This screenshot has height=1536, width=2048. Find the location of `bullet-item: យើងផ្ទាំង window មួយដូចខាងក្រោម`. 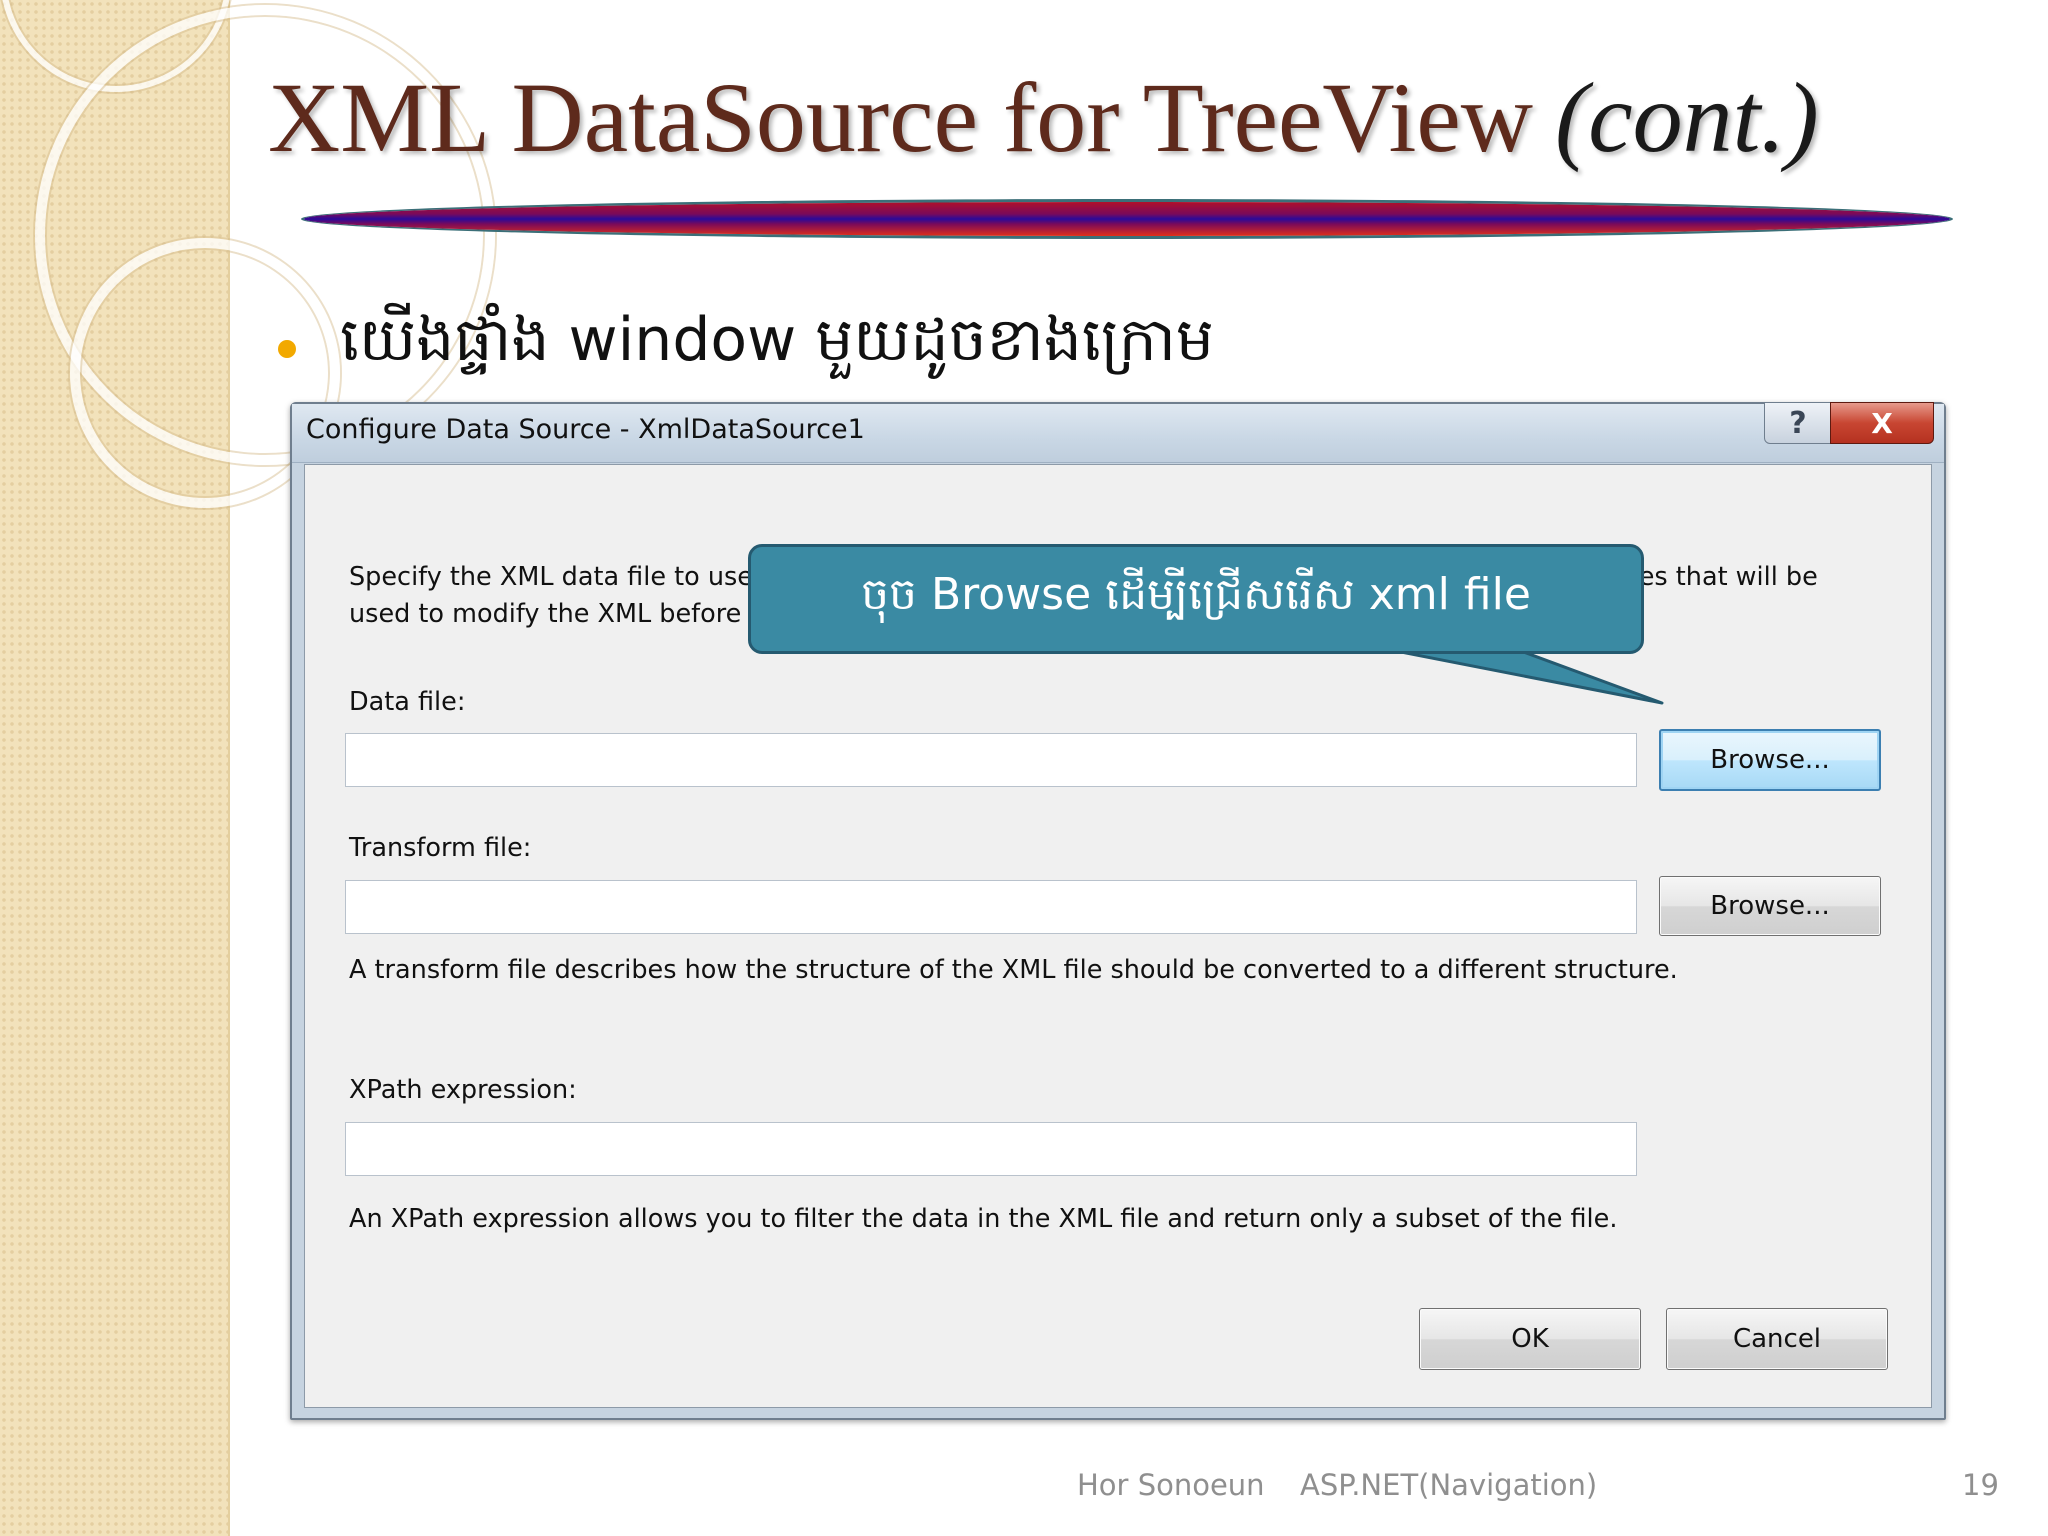

bullet-item: យើងផ្ទាំង window មួយដូចខាងក្រោម is located at coordinates (746, 346).